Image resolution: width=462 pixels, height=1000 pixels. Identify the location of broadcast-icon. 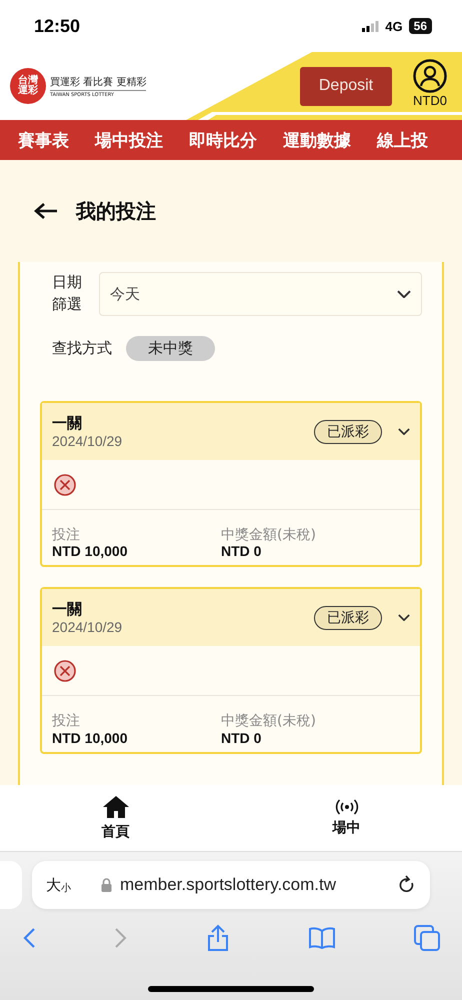
(346, 807).